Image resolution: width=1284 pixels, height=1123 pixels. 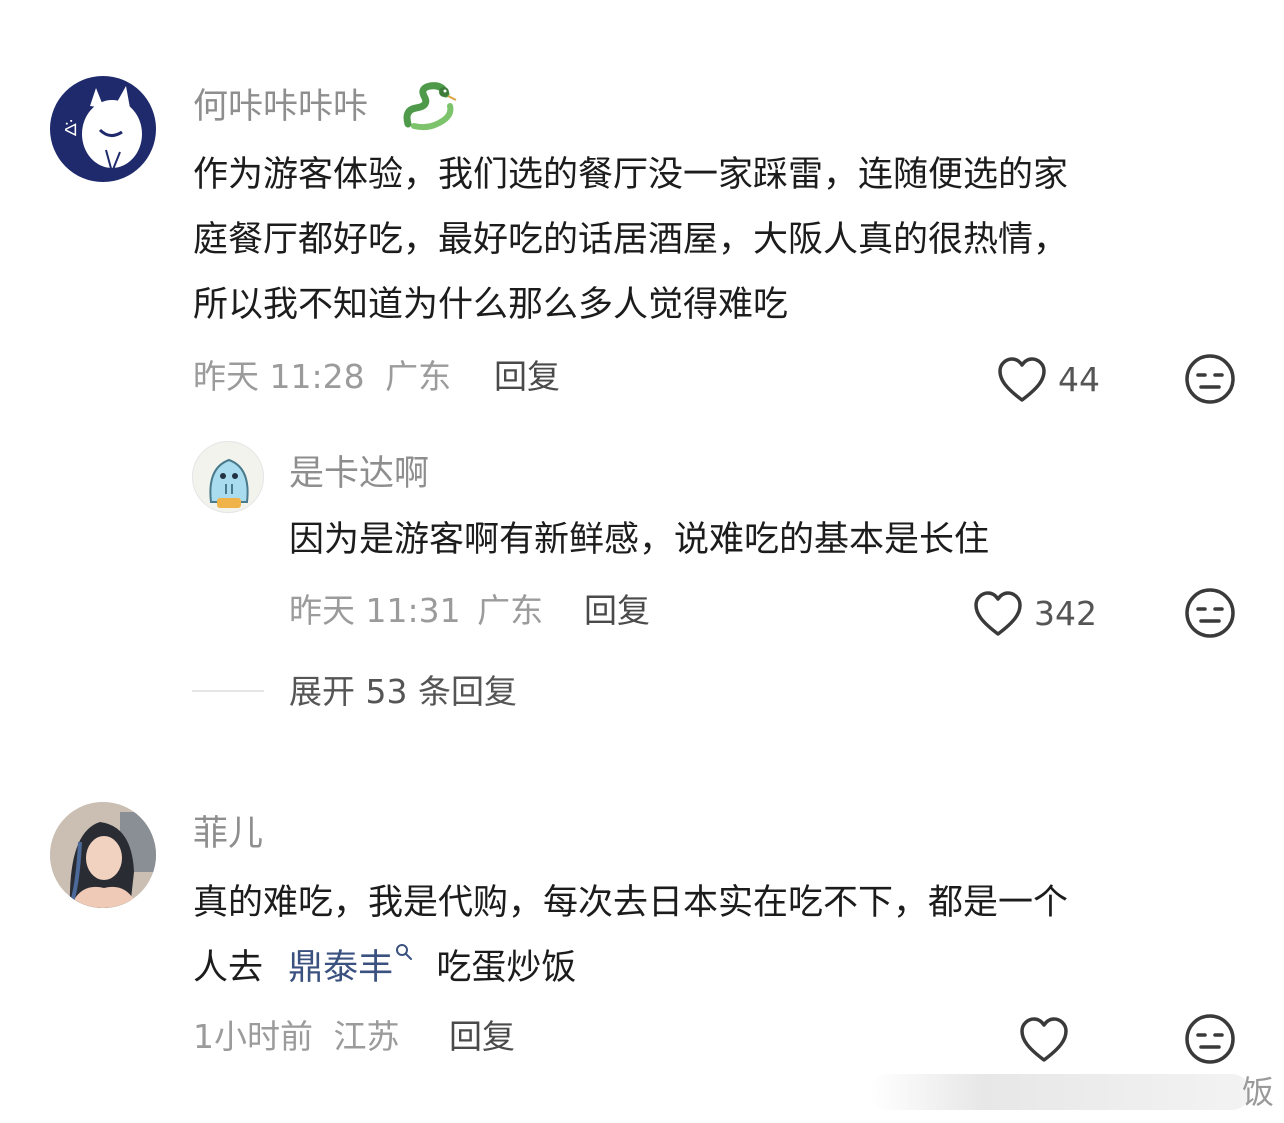 What do you see at coordinates (103, 855) in the screenshot?
I see `avatar` at bounding box center [103, 855].